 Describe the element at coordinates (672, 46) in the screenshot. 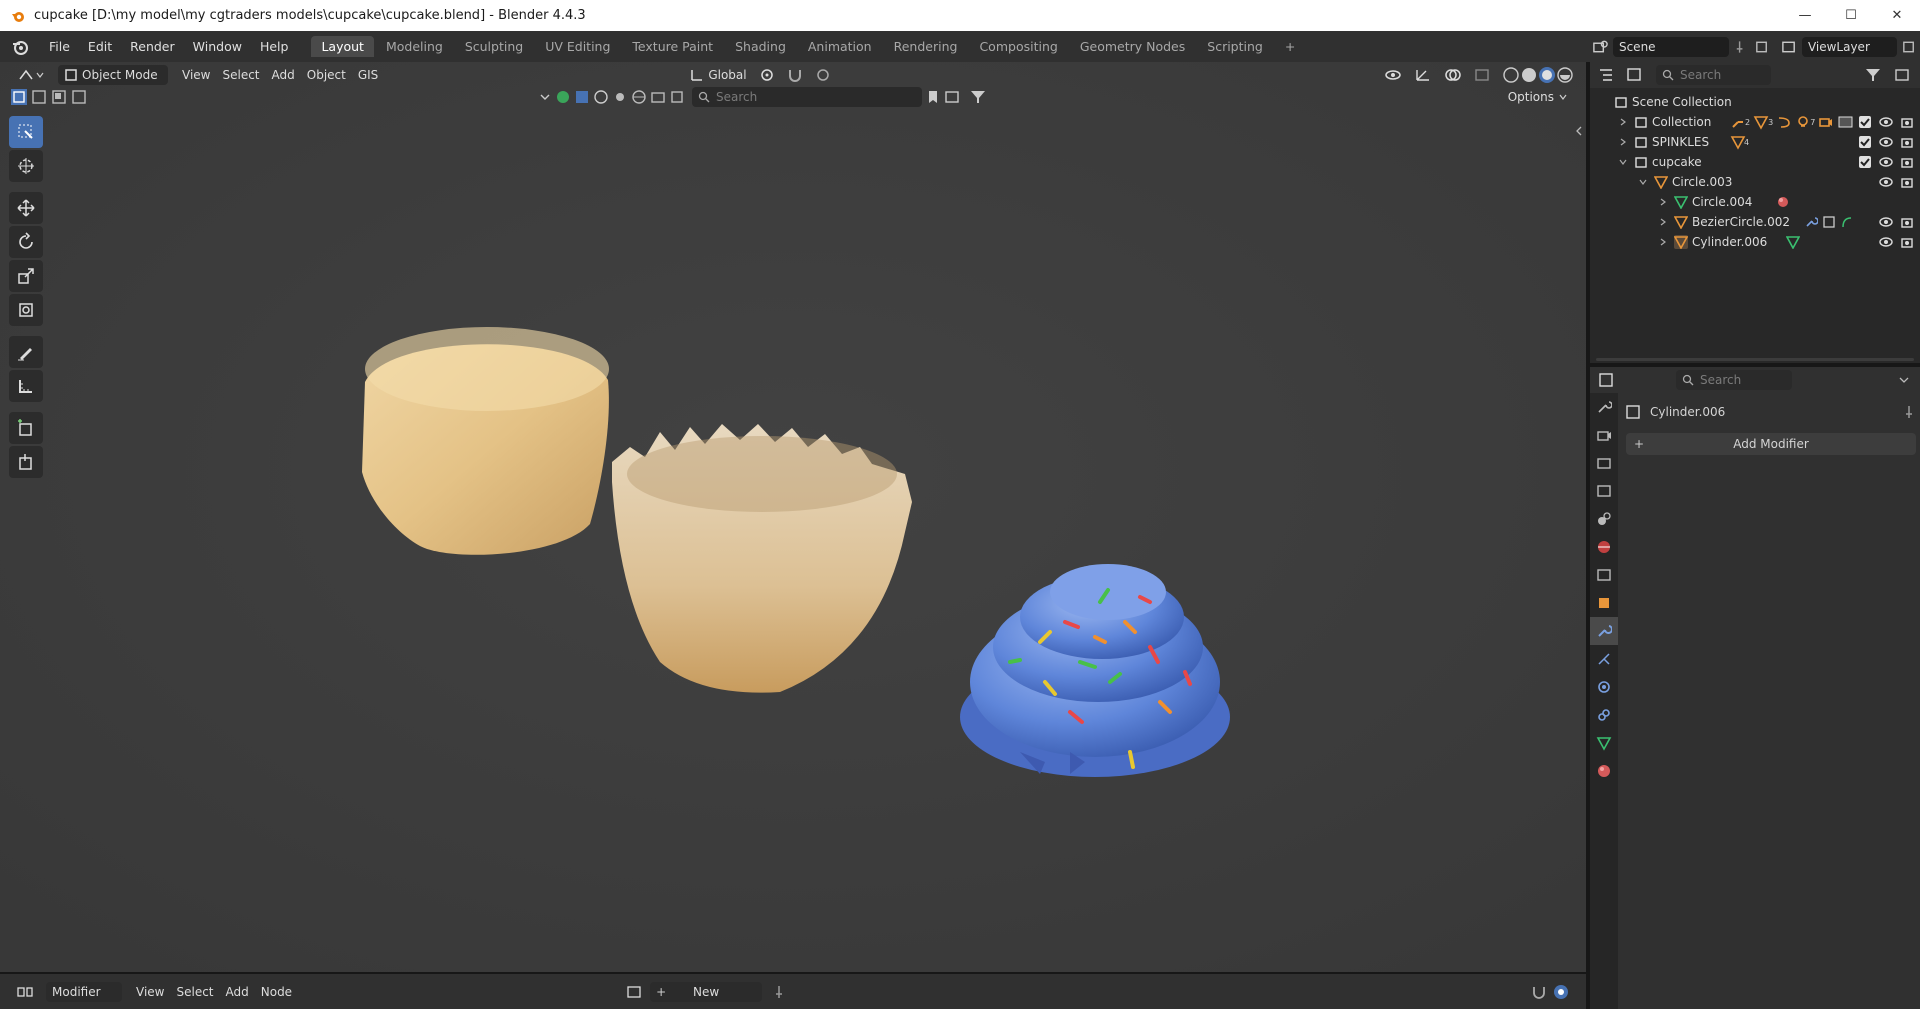

I see `tab-texture-paint: Texture Paint` at that location.